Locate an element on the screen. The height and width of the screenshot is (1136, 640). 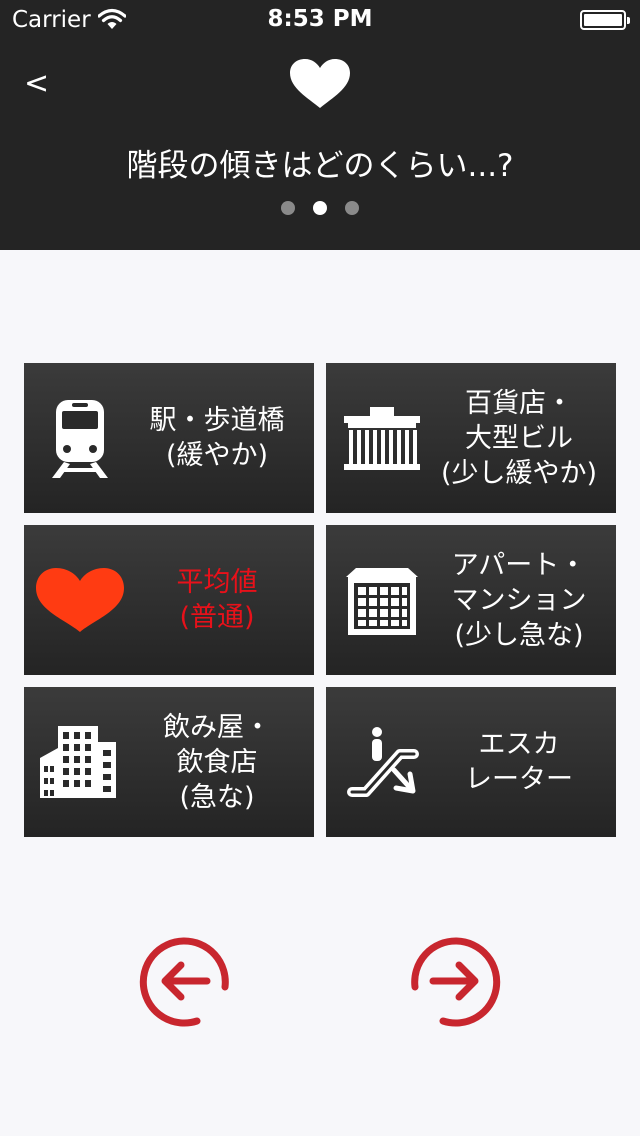
option-bar-button: 飲み屋・ 飲食店 (急な) is located at coordinates (169, 762).